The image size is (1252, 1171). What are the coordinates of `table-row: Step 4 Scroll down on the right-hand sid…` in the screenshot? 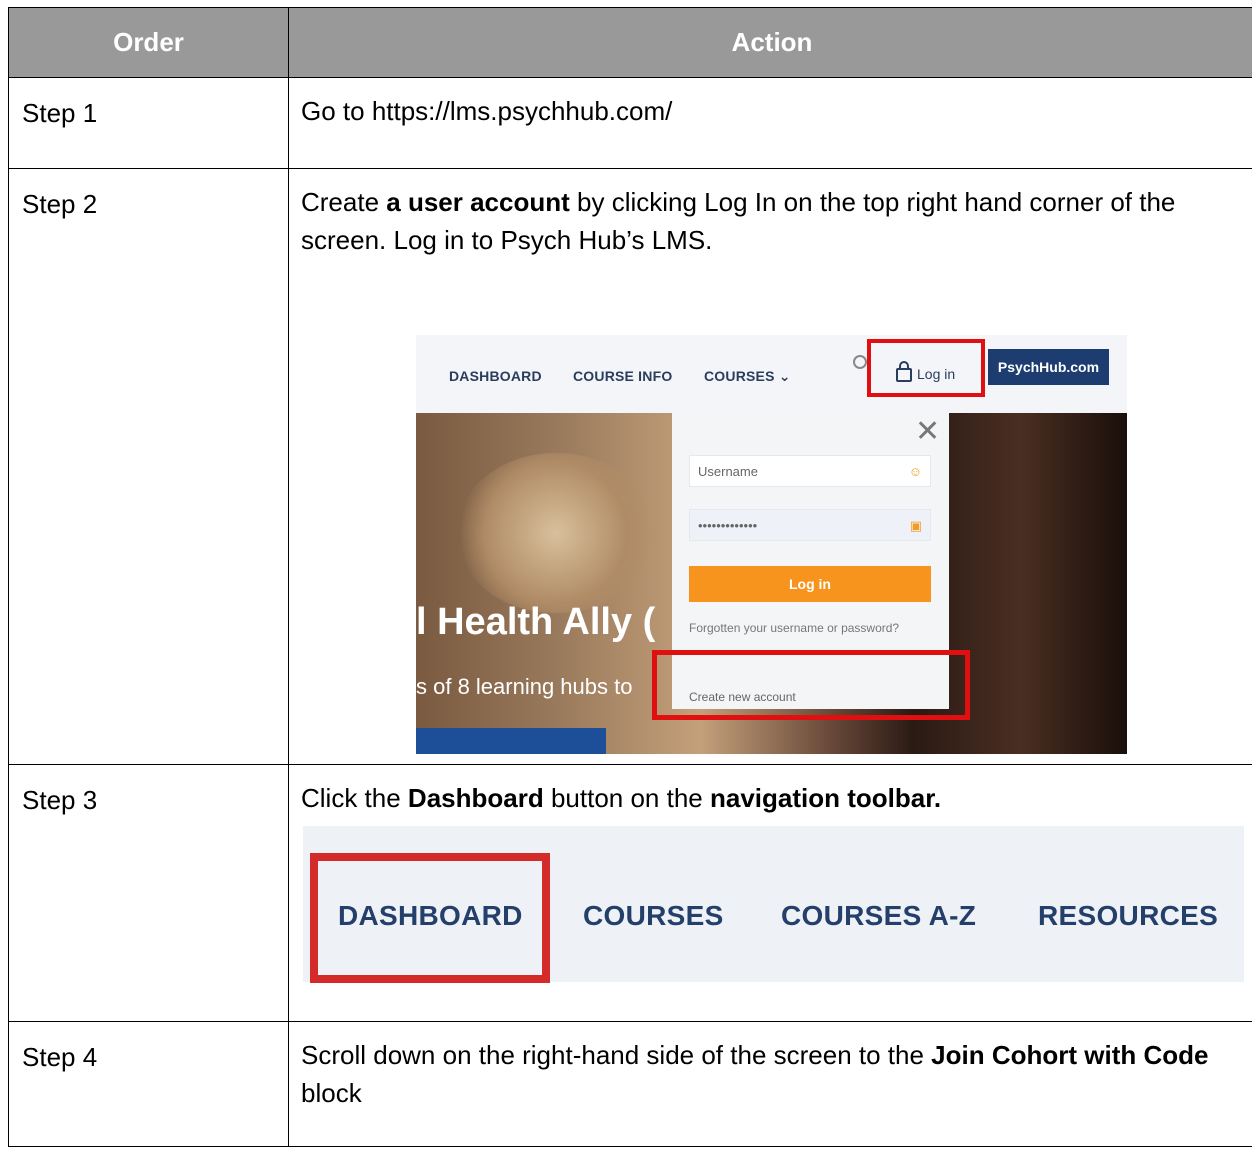 It's located at (630, 1084).